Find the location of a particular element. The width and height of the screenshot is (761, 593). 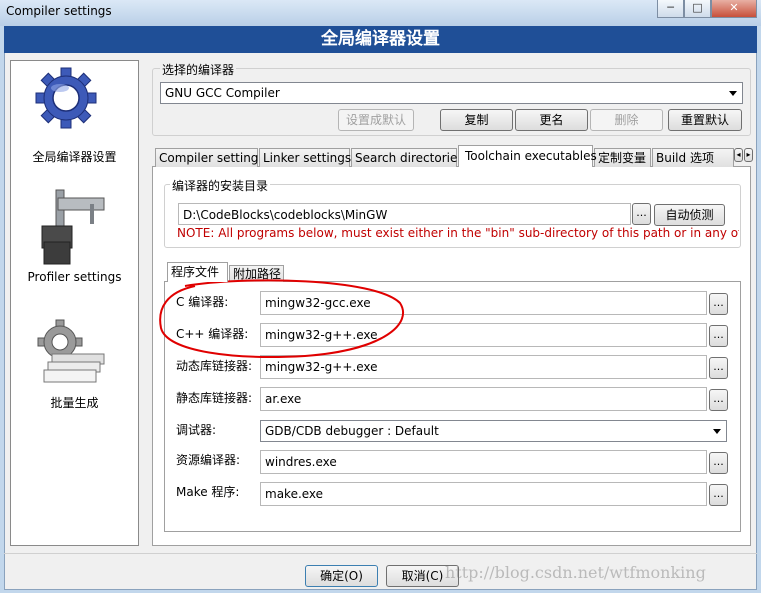

category-label-global: 全局编译器设置 is located at coordinates (74, 157).